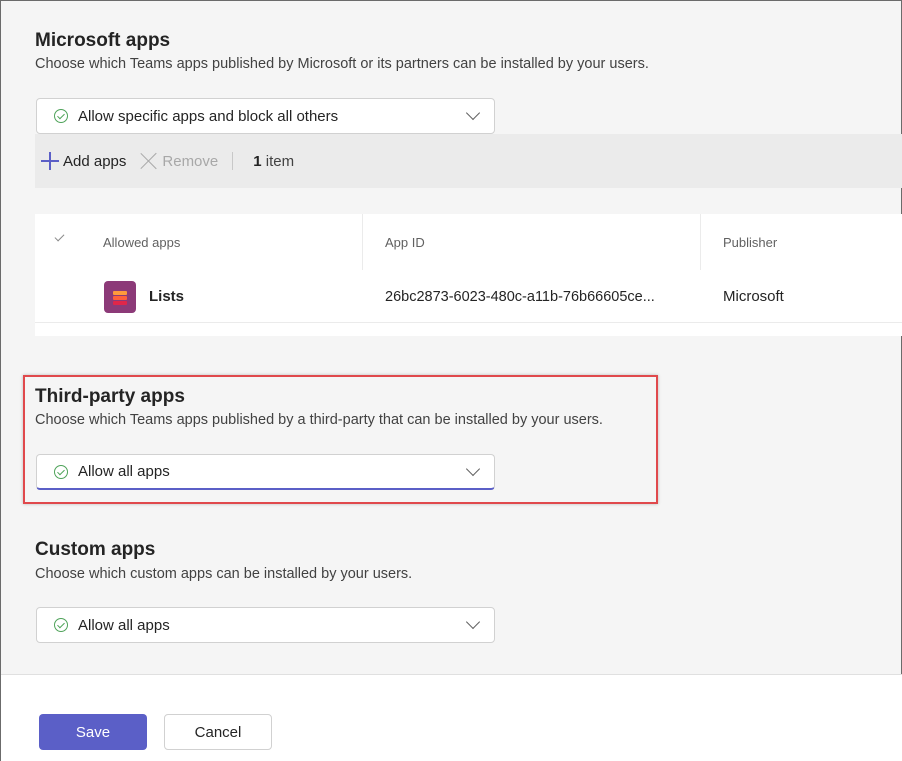 The height and width of the screenshot is (761, 902). What do you see at coordinates (218, 732) in the screenshot?
I see `cancel-button: Cancel` at bounding box center [218, 732].